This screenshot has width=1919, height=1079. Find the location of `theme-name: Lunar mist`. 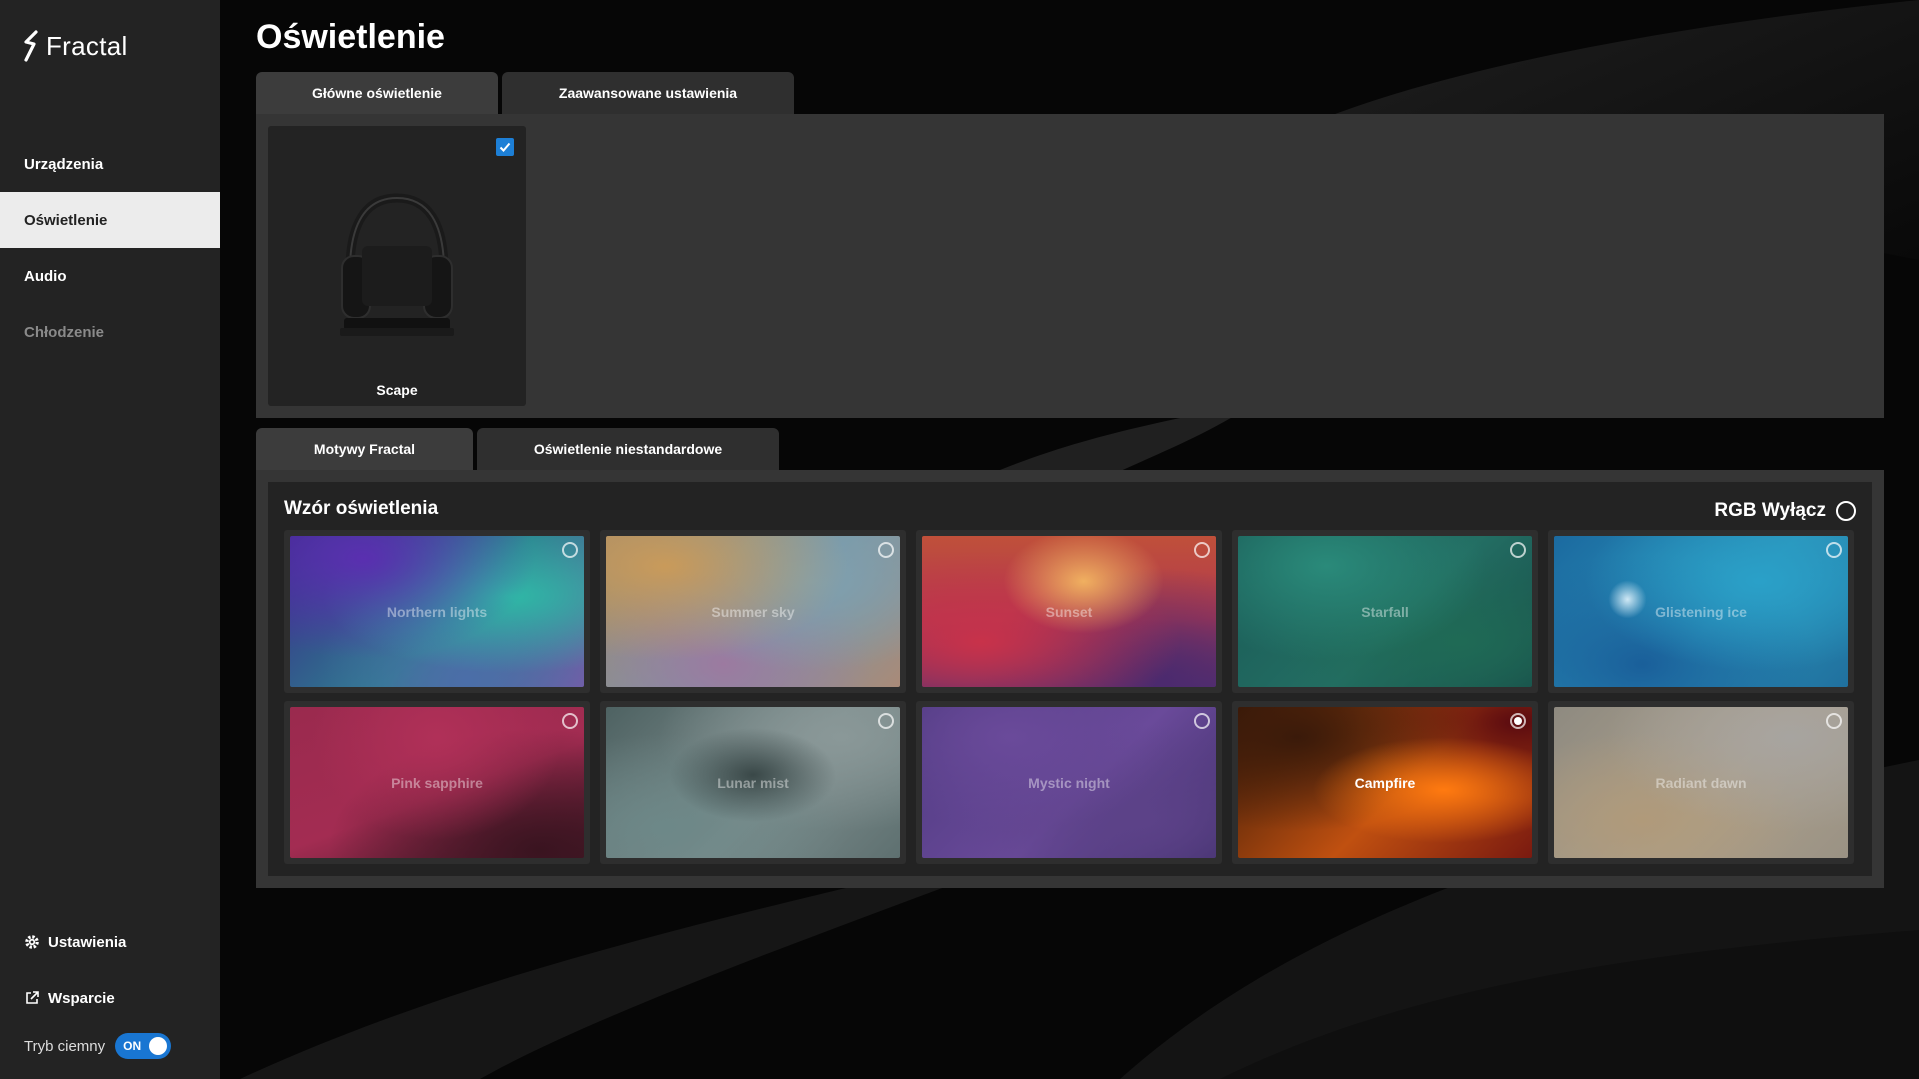

theme-name: Lunar mist is located at coordinates (753, 782).